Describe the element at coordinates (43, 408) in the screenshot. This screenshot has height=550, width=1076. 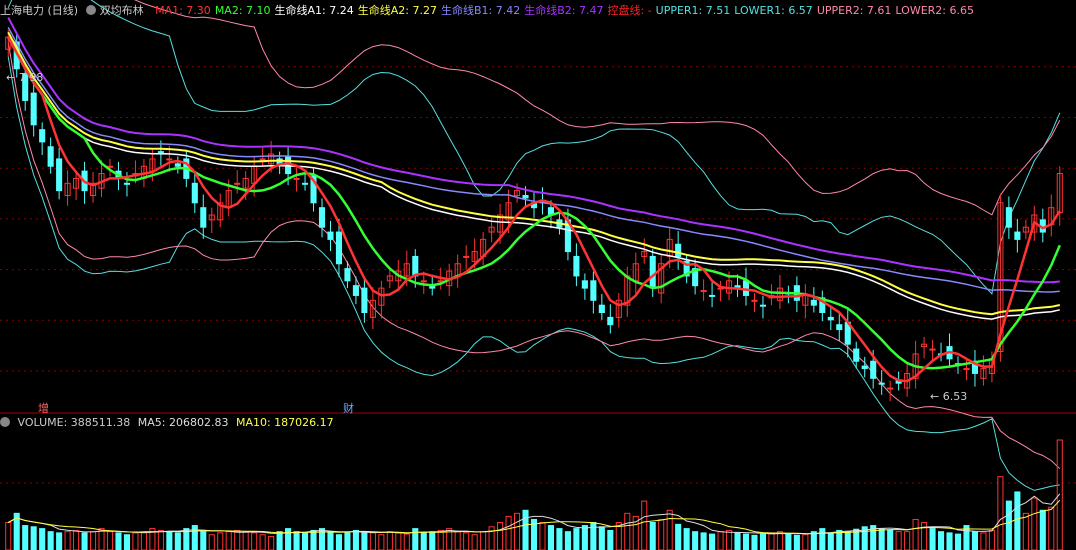
I see `event-mark-zeng: 增` at that location.